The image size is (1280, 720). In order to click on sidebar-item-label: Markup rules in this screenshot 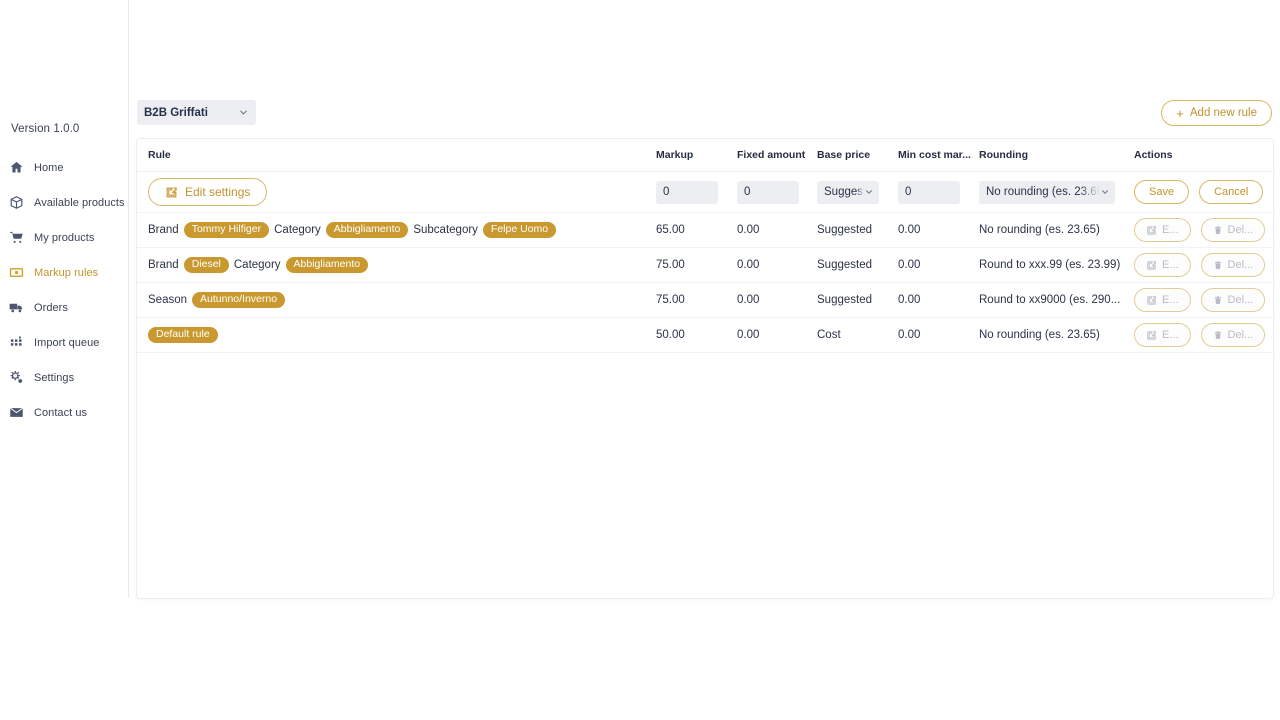, I will do `click(66, 272)`.